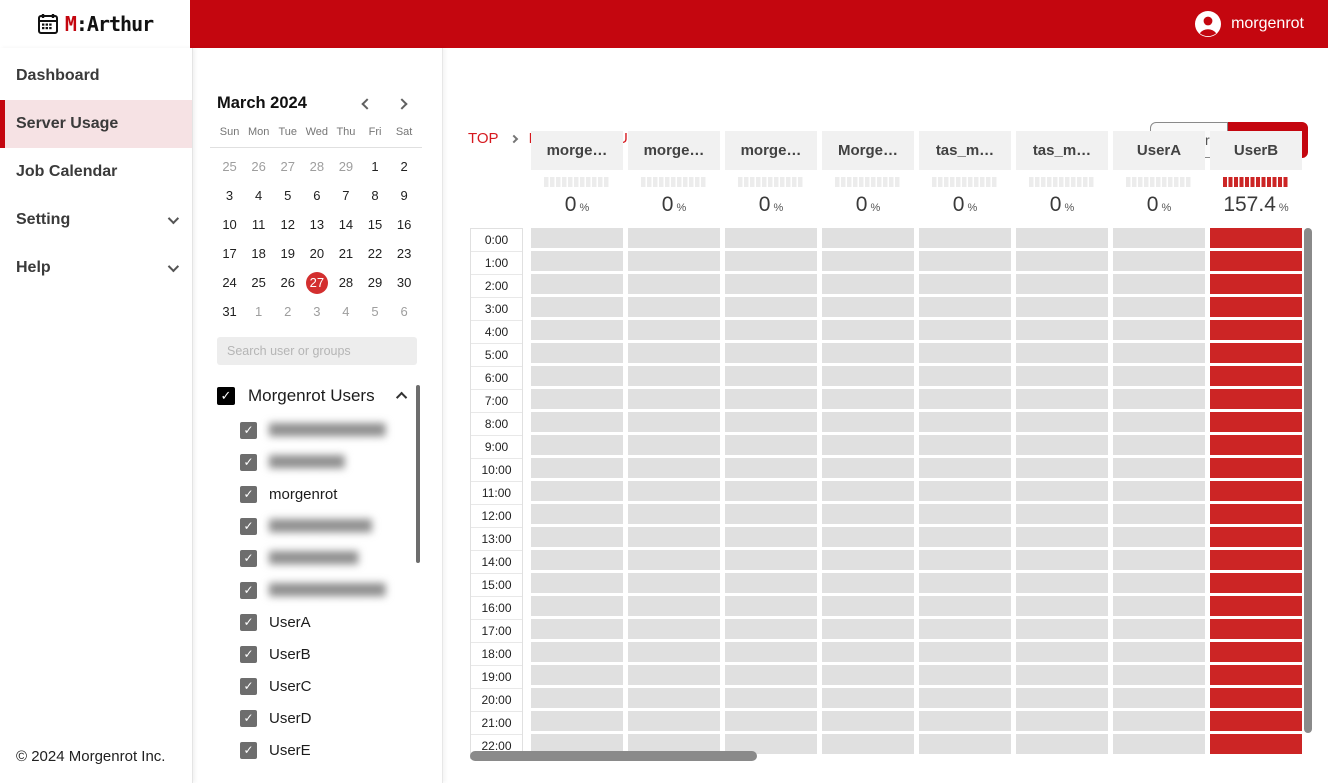 The image size is (1328, 783). I want to click on calendar-day: 17, so click(229, 253).